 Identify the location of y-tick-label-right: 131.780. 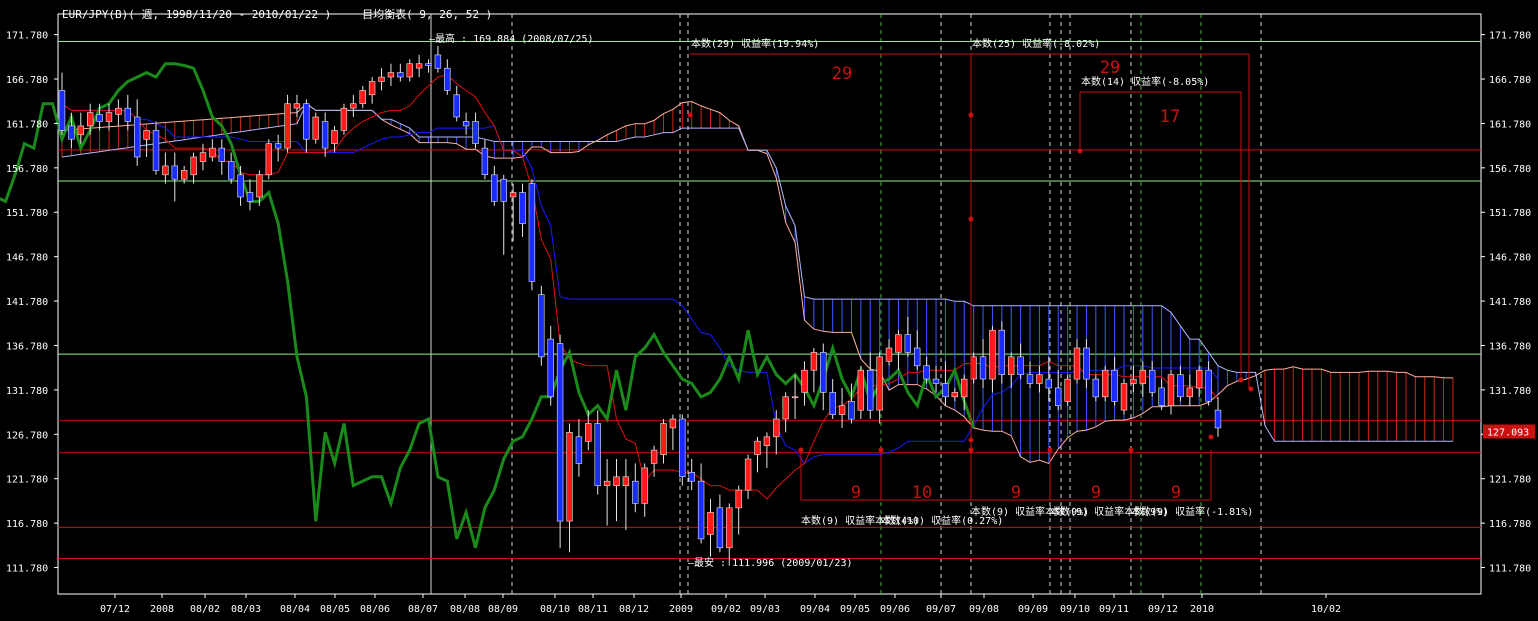
(1510, 391).